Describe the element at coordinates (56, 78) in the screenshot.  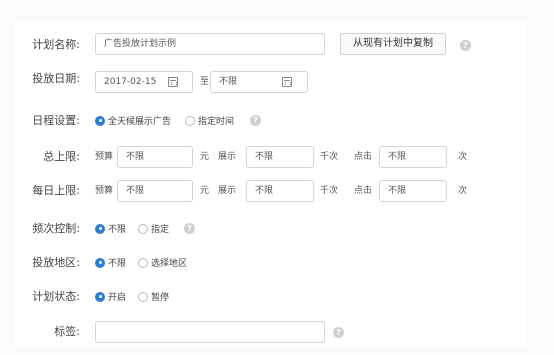
I see `schedule-dates-label: 投放日期:` at that location.